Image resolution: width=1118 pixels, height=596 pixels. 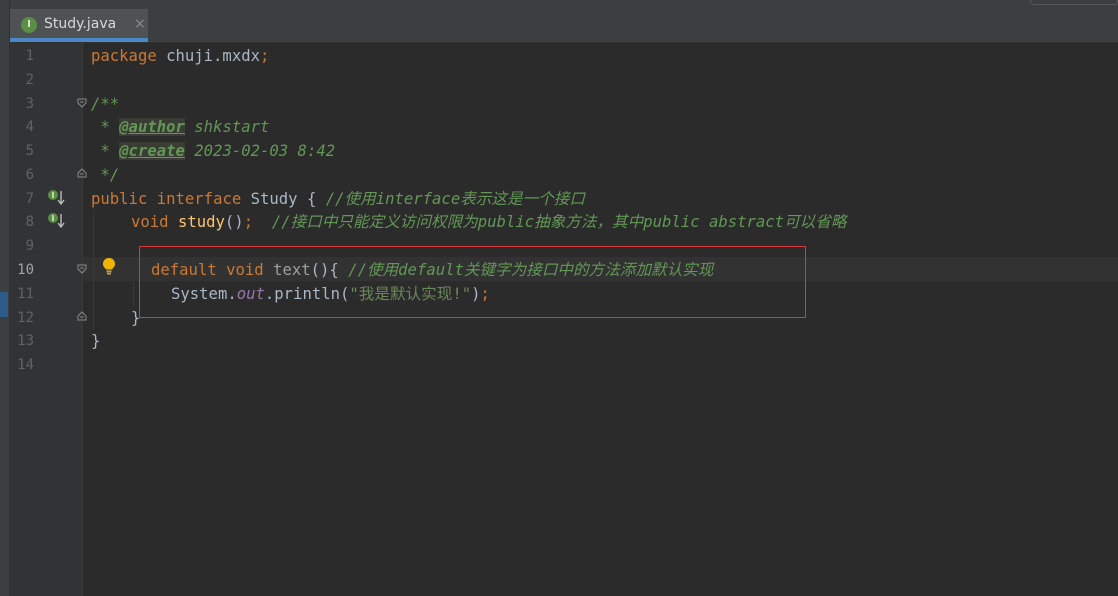 What do you see at coordinates (29, 80) in the screenshot?
I see `line-number: 2` at bounding box center [29, 80].